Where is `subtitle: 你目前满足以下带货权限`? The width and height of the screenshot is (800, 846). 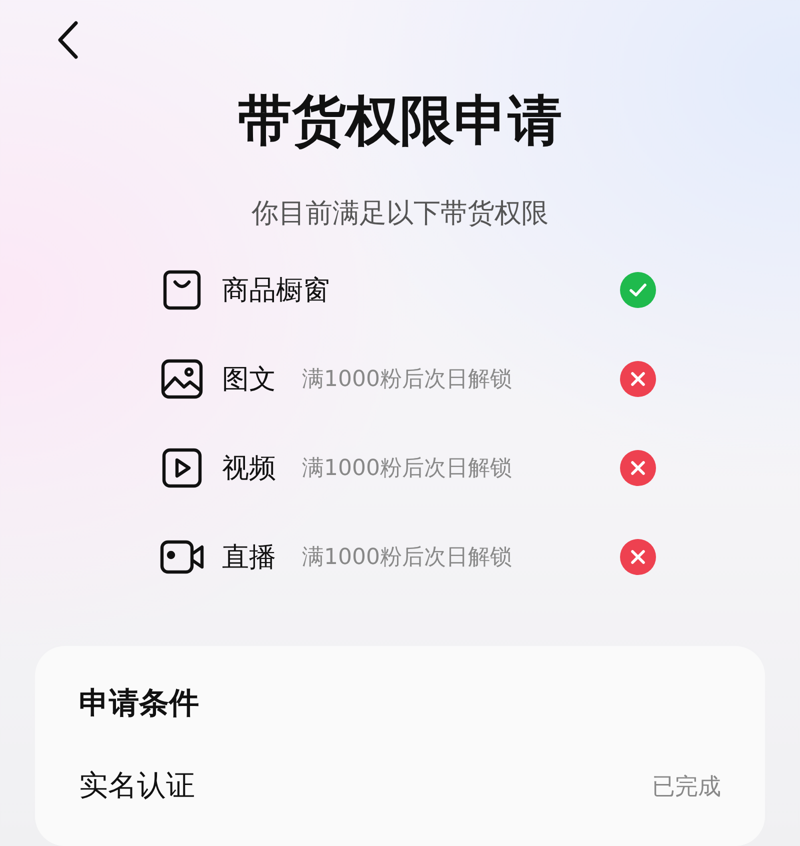
subtitle: 你目前满足以下带货权限 is located at coordinates (400, 214).